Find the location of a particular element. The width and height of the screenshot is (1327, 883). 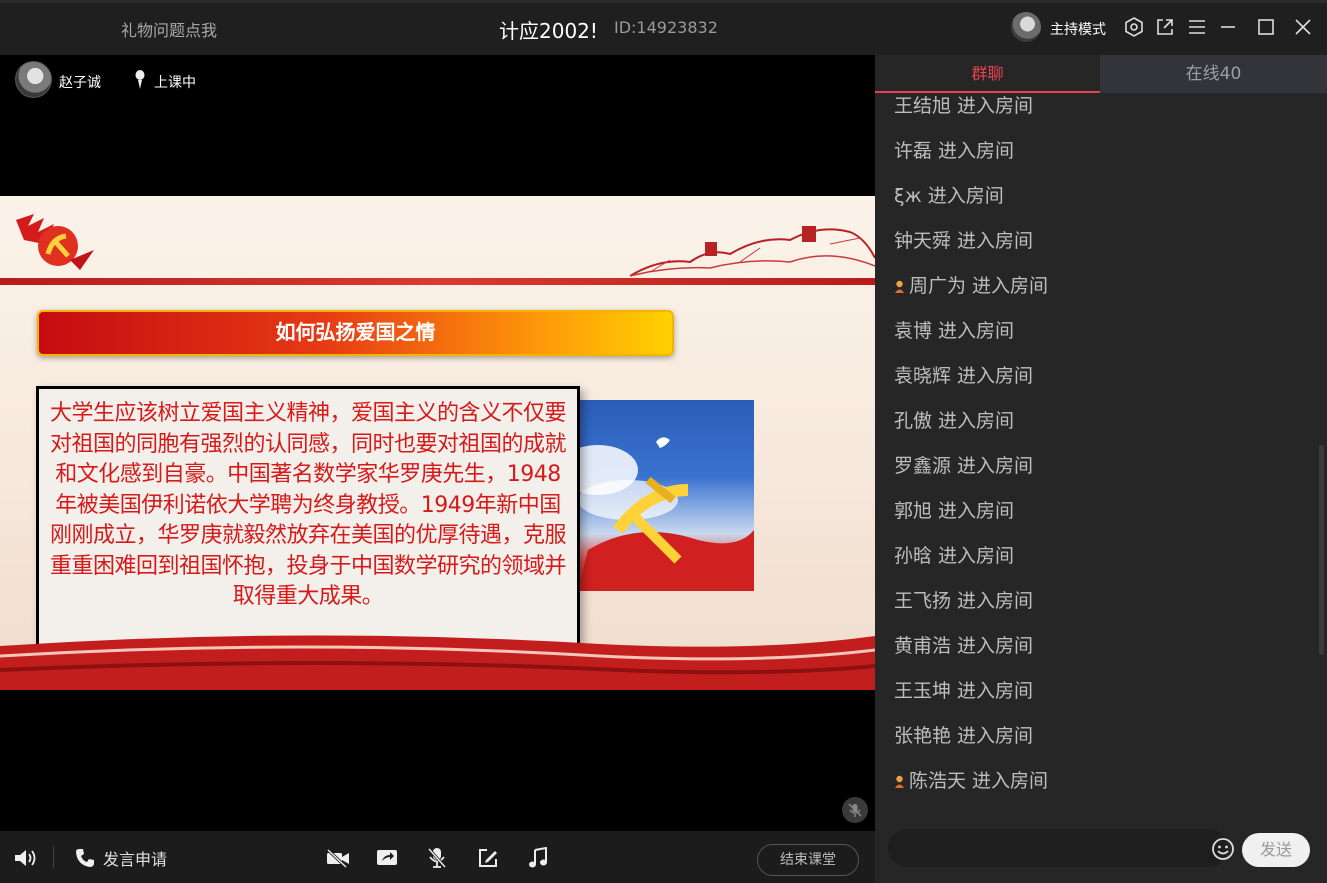

send-button: 发送 is located at coordinates (1276, 850).